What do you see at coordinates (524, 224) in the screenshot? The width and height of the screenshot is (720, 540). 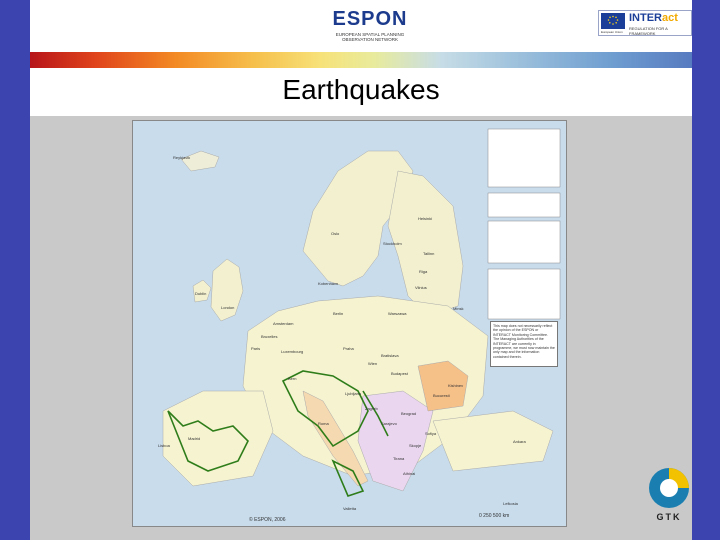 I see `inset-panels` at bounding box center [524, 224].